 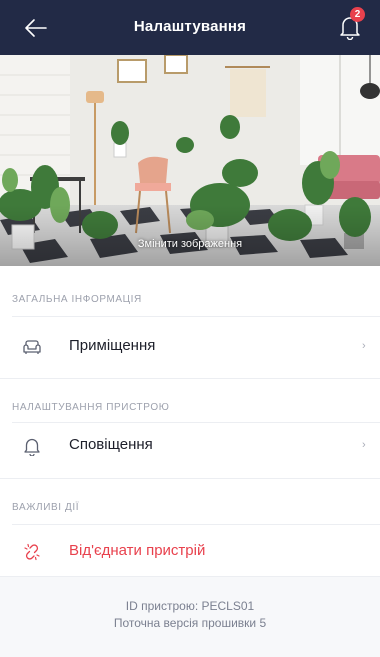 I want to click on notifications-row: Сповіщення ›, so click(x=190, y=446).